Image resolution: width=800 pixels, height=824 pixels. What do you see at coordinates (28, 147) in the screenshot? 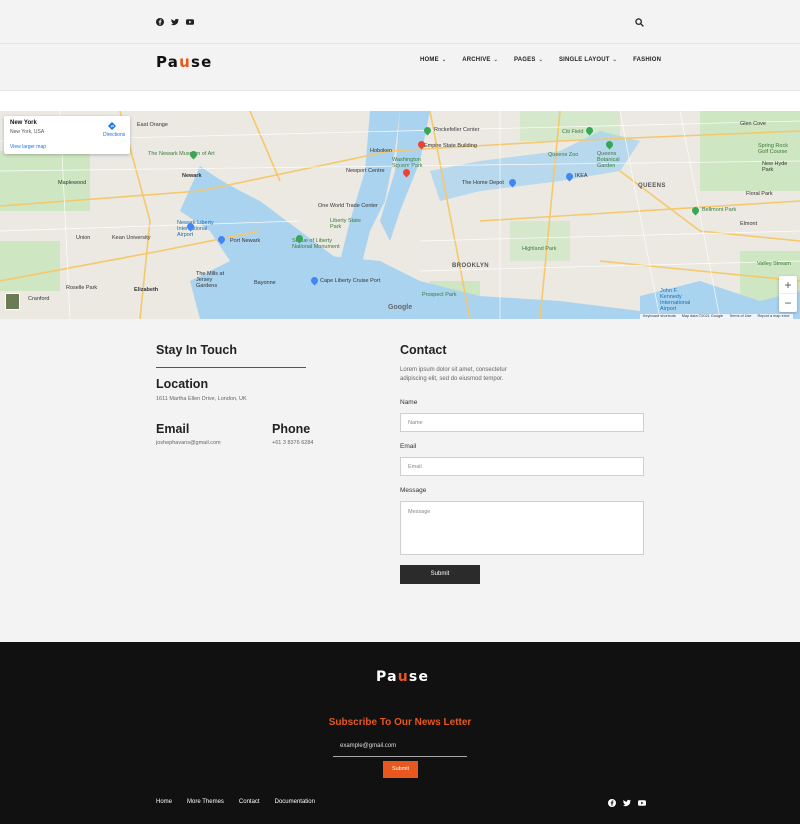
I see `view-larger-map-link: View larger map` at bounding box center [28, 147].